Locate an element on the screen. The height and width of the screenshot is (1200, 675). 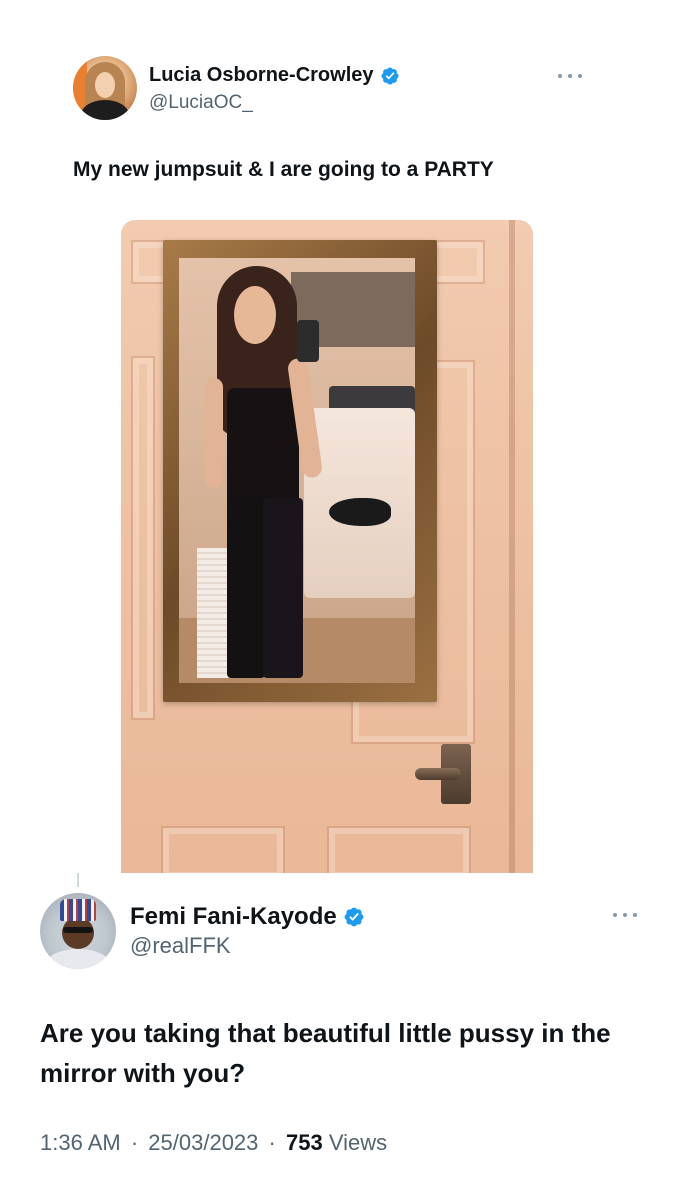
thread-connector-line is located at coordinates (78, 880).